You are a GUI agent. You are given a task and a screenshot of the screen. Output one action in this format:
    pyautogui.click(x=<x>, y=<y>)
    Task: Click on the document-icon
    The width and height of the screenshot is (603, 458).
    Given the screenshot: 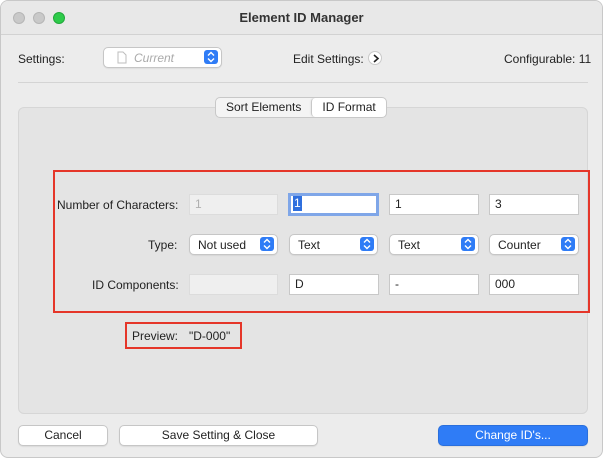 What is the action you would take?
    pyautogui.click(x=122, y=57)
    